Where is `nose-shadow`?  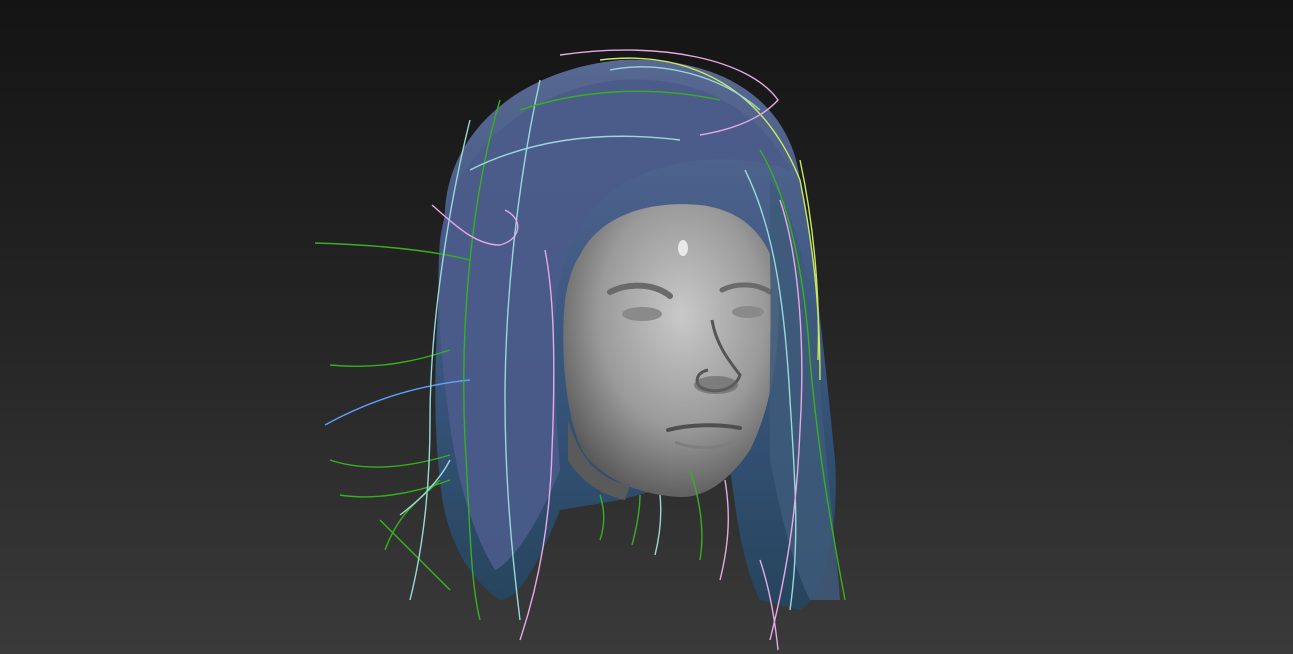 nose-shadow is located at coordinates (716, 385).